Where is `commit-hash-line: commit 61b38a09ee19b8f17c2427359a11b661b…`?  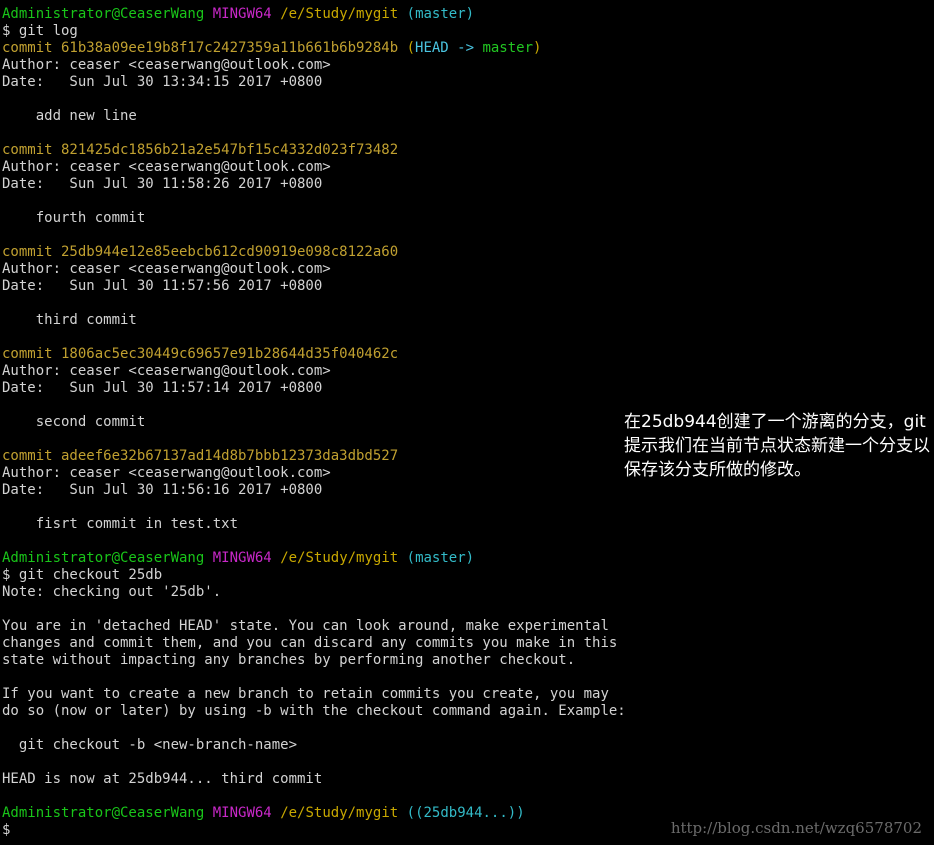
commit-hash-line: commit 61b38a09ee19b8f17c2427359a11b661b… is located at coordinates (322, 48).